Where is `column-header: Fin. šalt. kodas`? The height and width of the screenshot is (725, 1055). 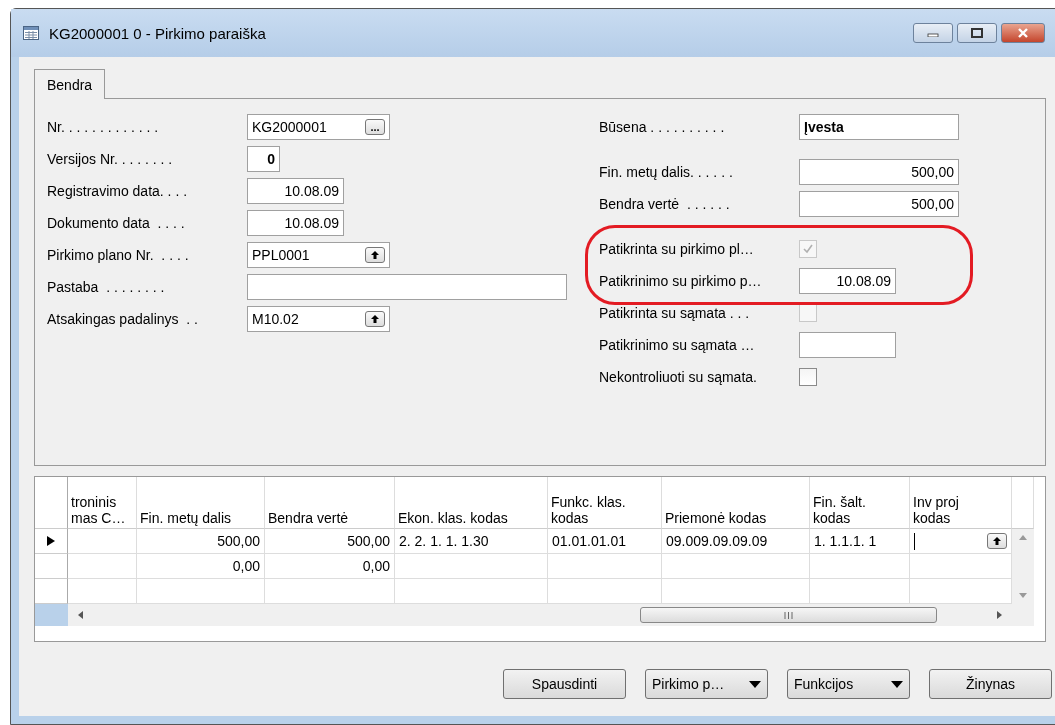 column-header: Fin. šalt. kodas is located at coordinates (860, 503).